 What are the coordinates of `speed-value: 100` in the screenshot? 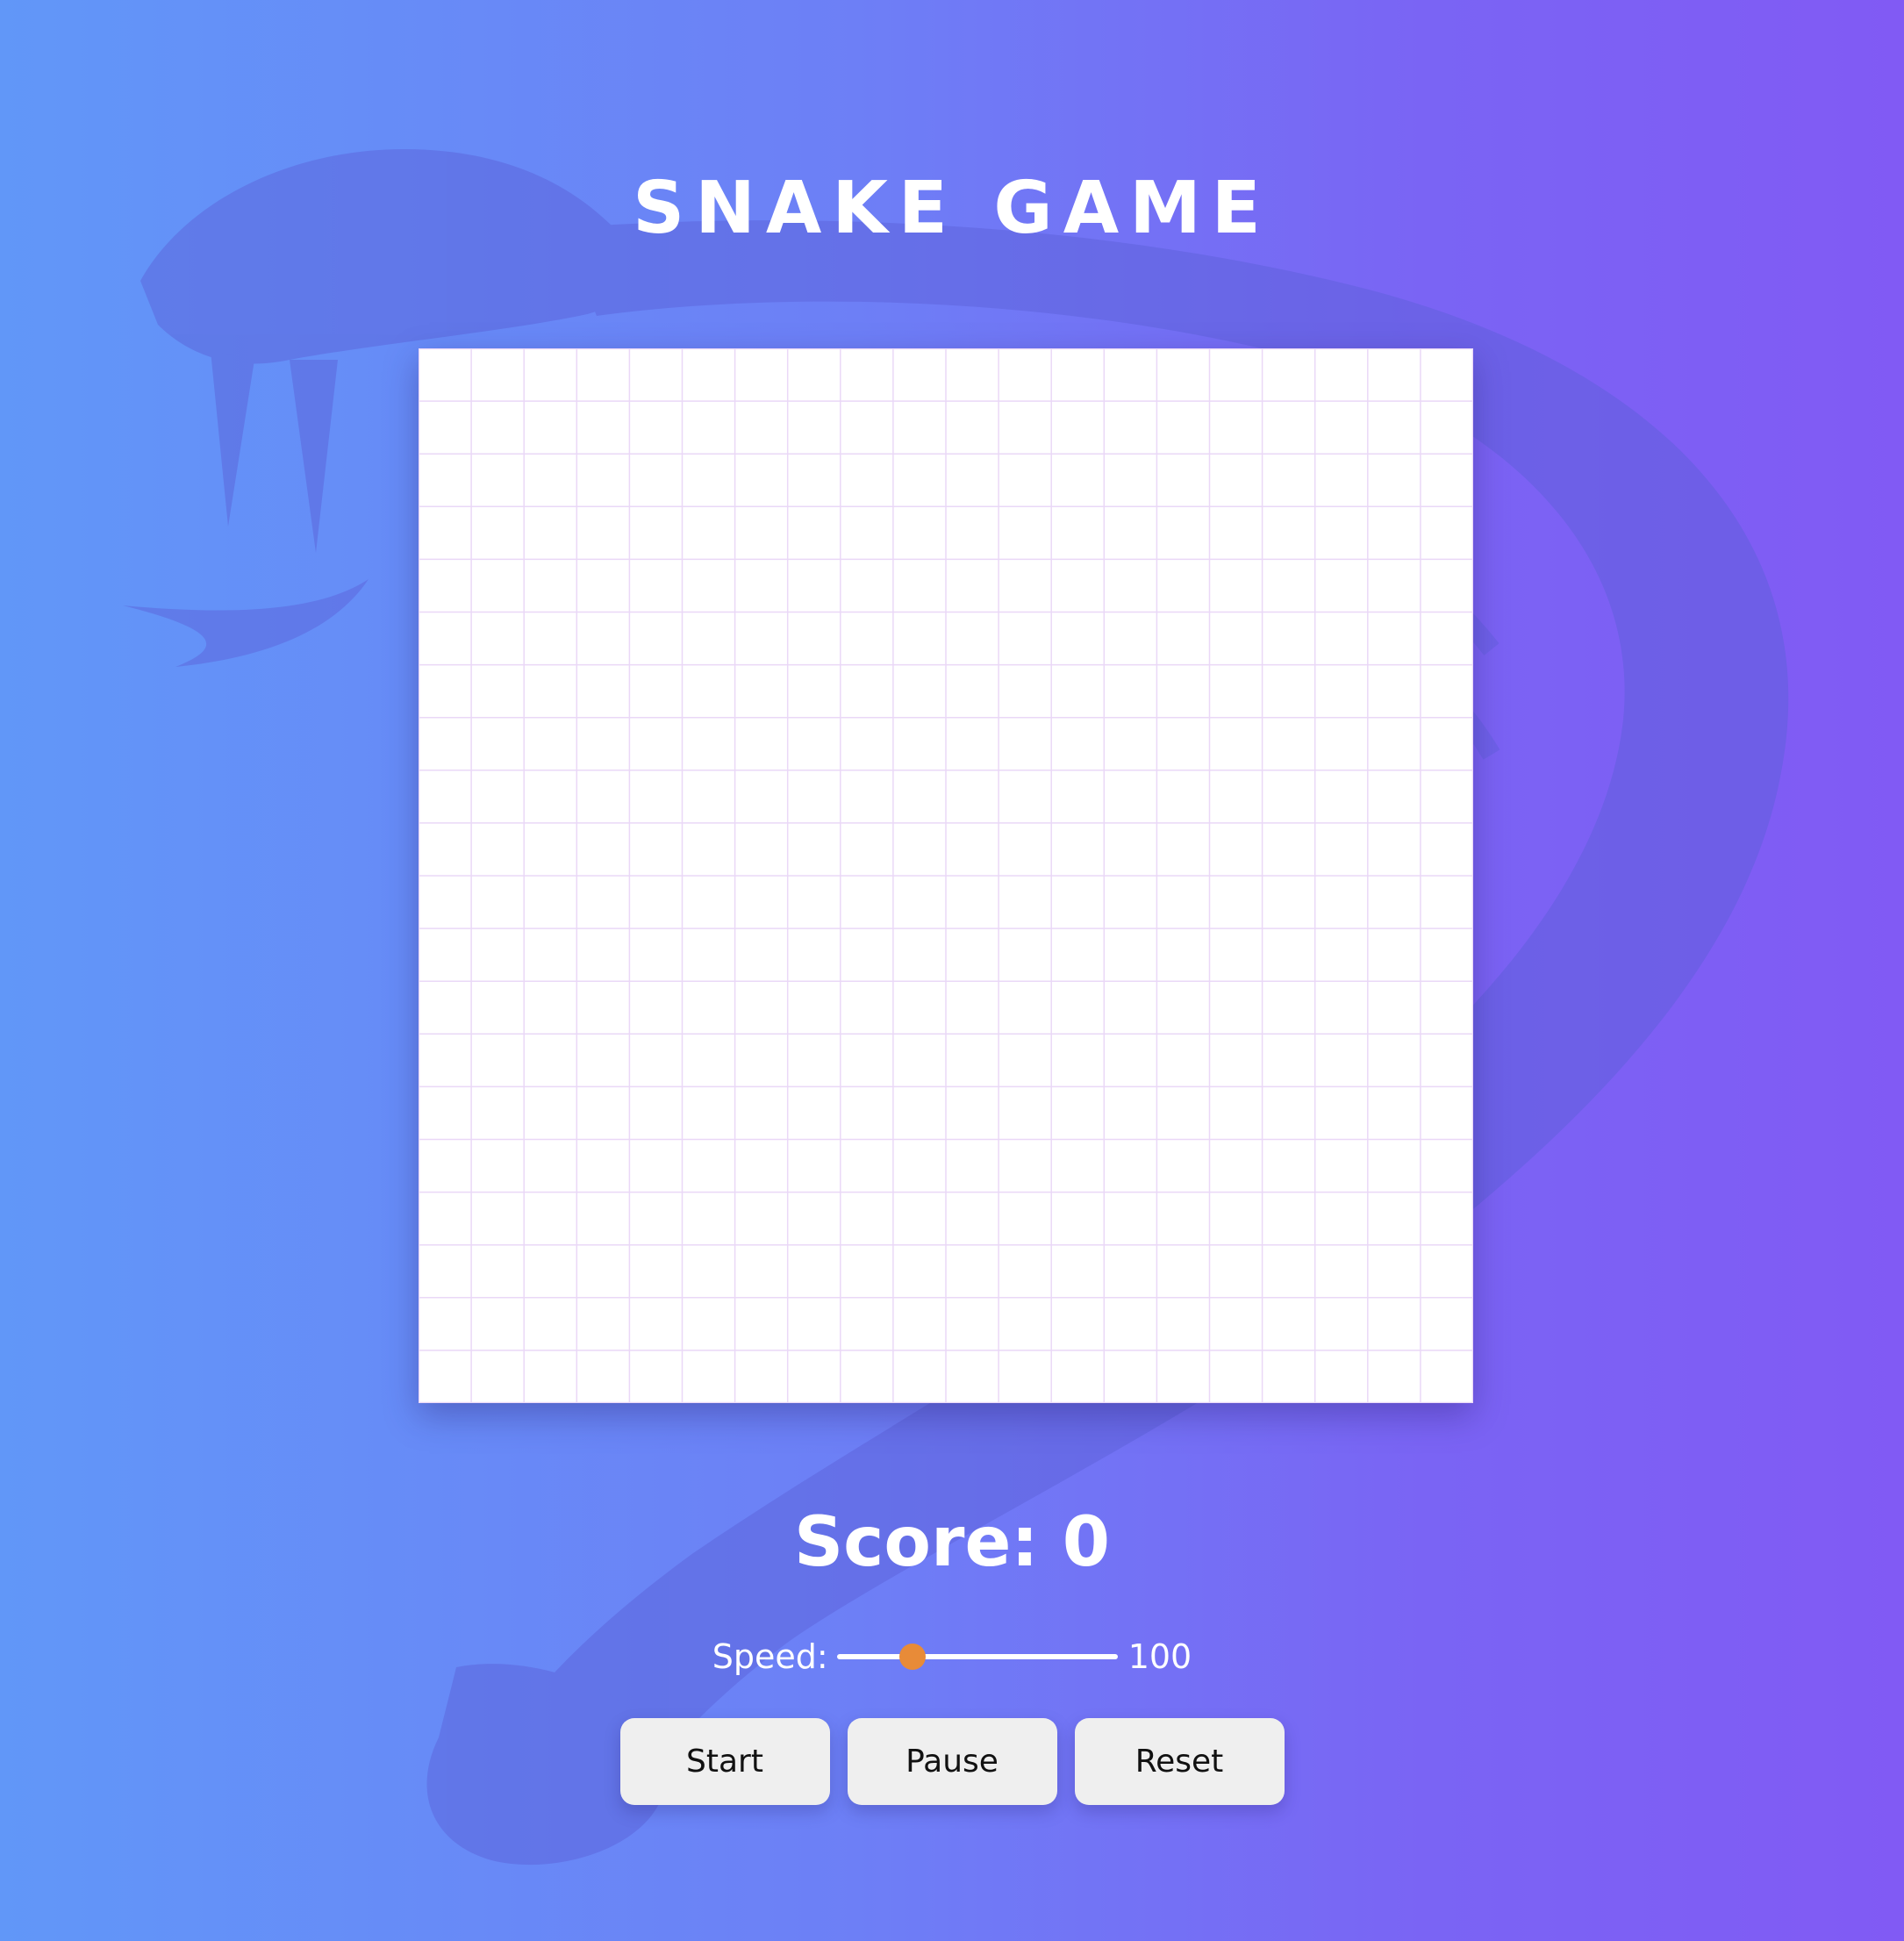 It's located at (1159, 1656).